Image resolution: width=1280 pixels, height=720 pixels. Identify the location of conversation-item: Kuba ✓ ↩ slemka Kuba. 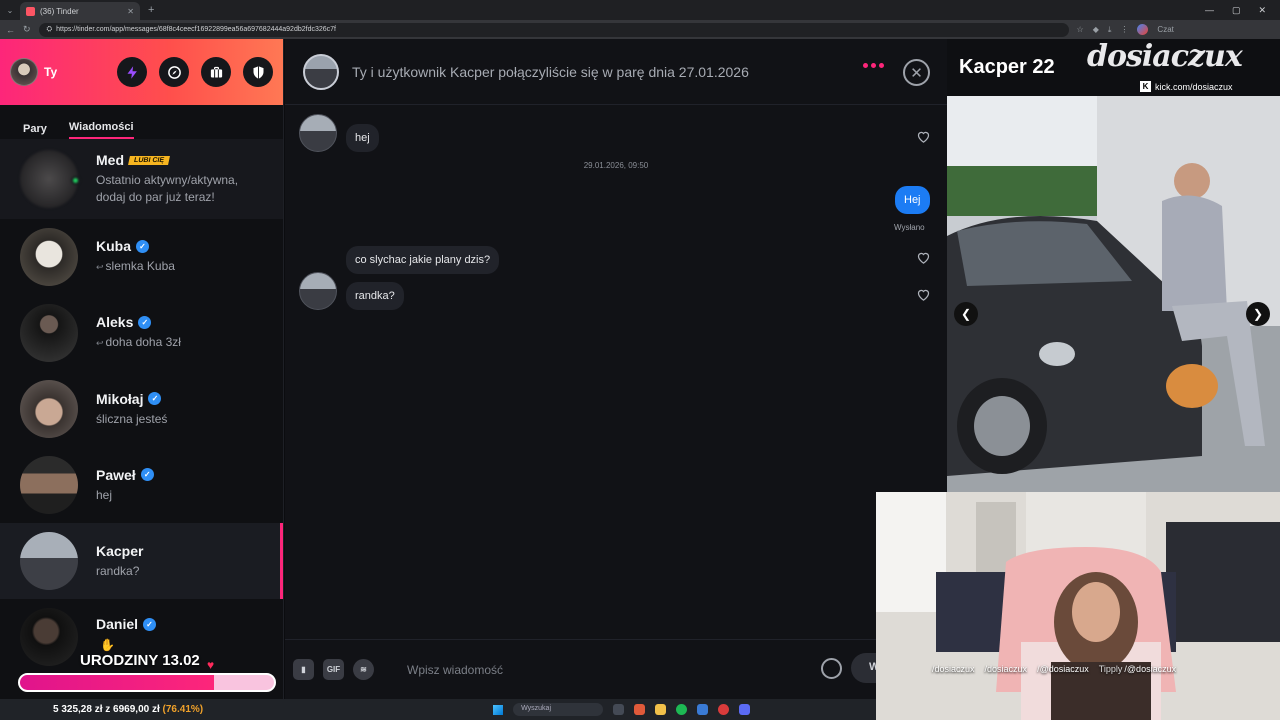
(141, 257).